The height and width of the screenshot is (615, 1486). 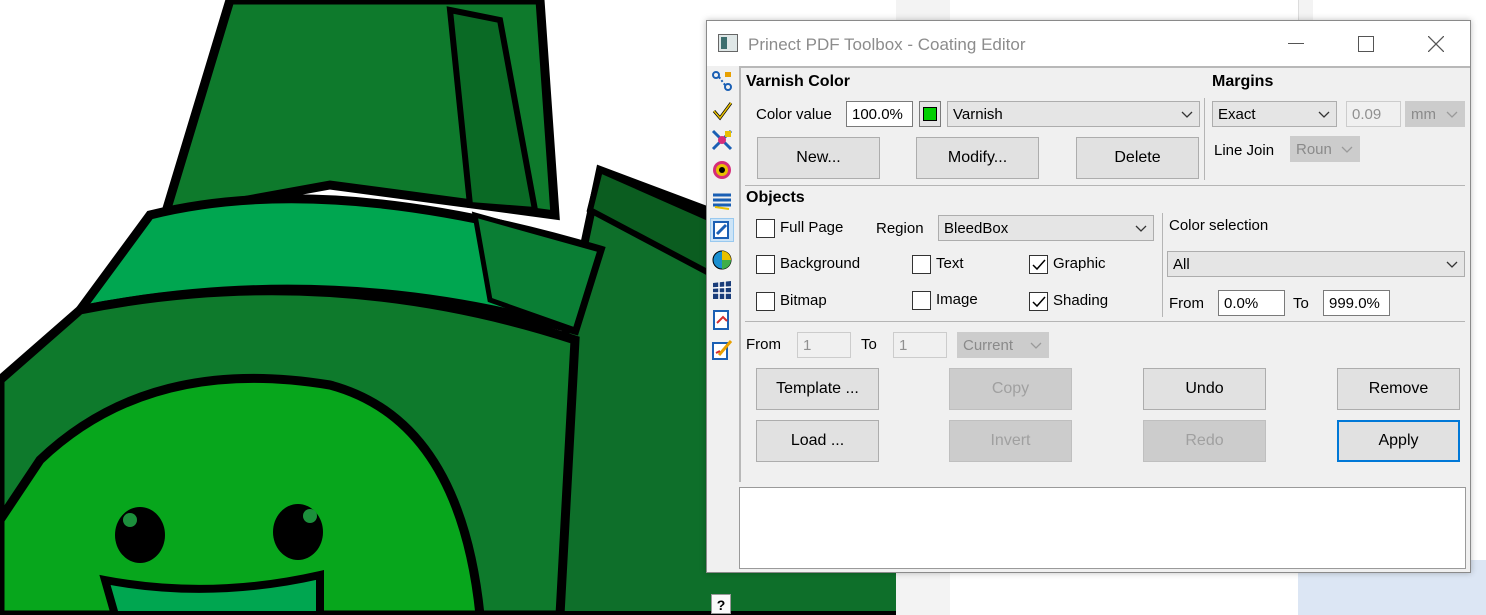 What do you see at coordinates (1301, 303) in the screenshot?
I see `color-to-label: To` at bounding box center [1301, 303].